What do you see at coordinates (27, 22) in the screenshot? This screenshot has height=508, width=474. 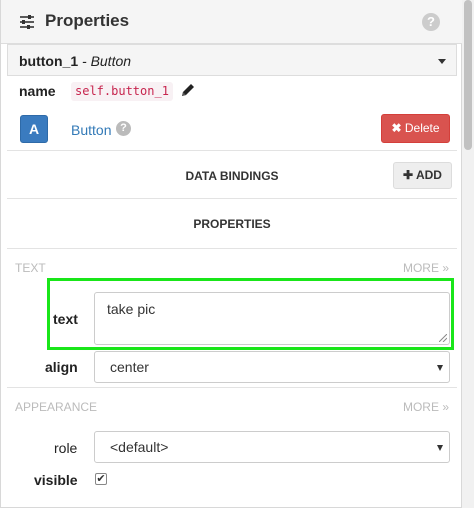 I see `sliders-icon` at bounding box center [27, 22].